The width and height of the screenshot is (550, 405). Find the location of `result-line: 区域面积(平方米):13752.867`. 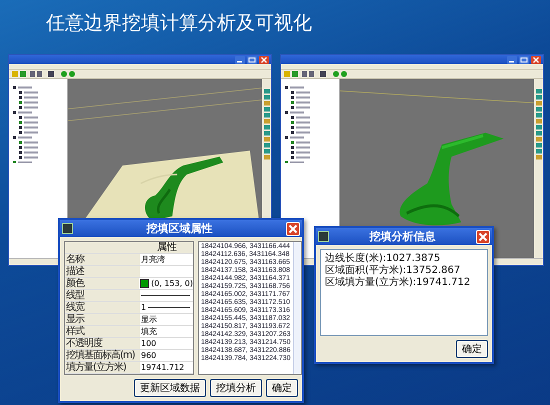

result-line: 区域面积(平方米):13752.867 is located at coordinates (393, 270).